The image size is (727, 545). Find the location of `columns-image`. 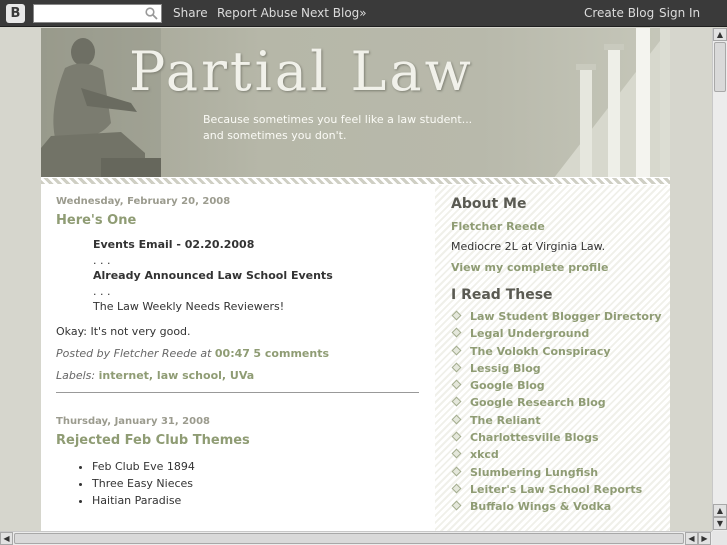

columns-image is located at coordinates (610, 105).